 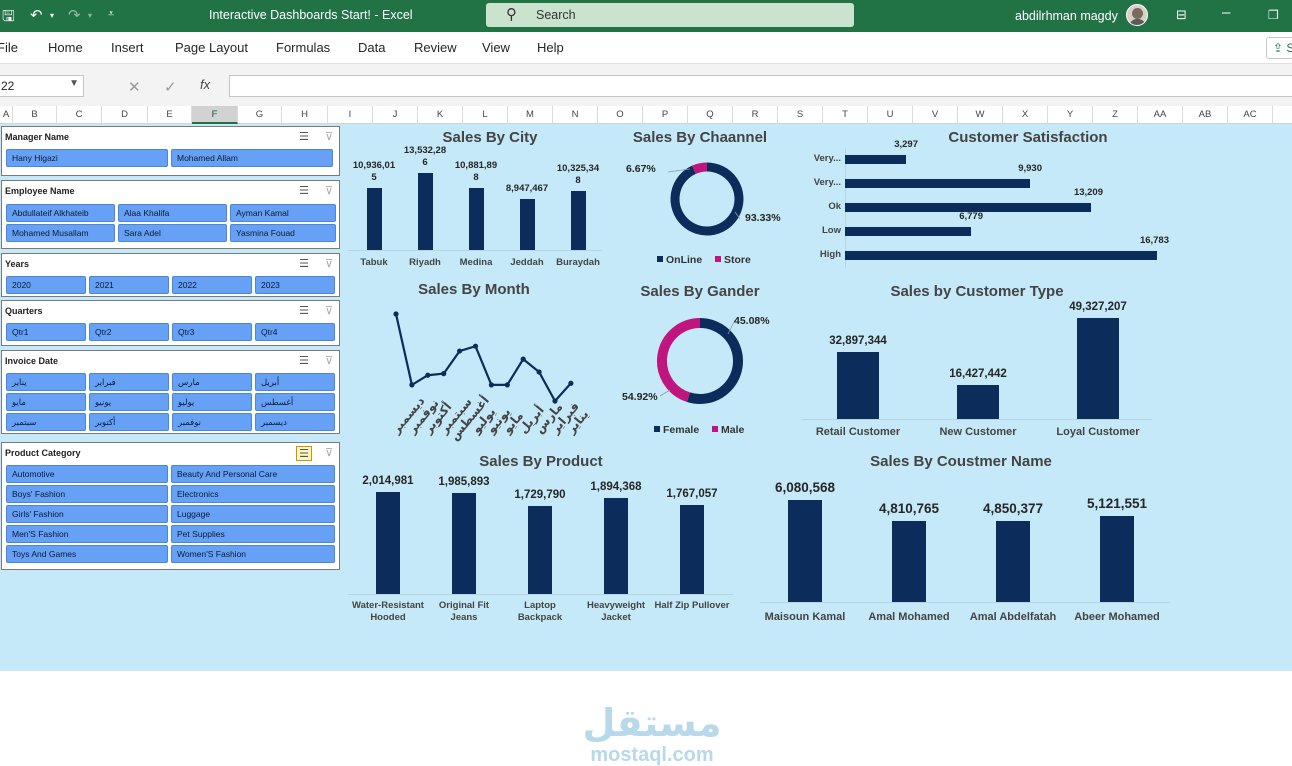 I want to click on column-header-ac: AC, so click(x=1250, y=115).